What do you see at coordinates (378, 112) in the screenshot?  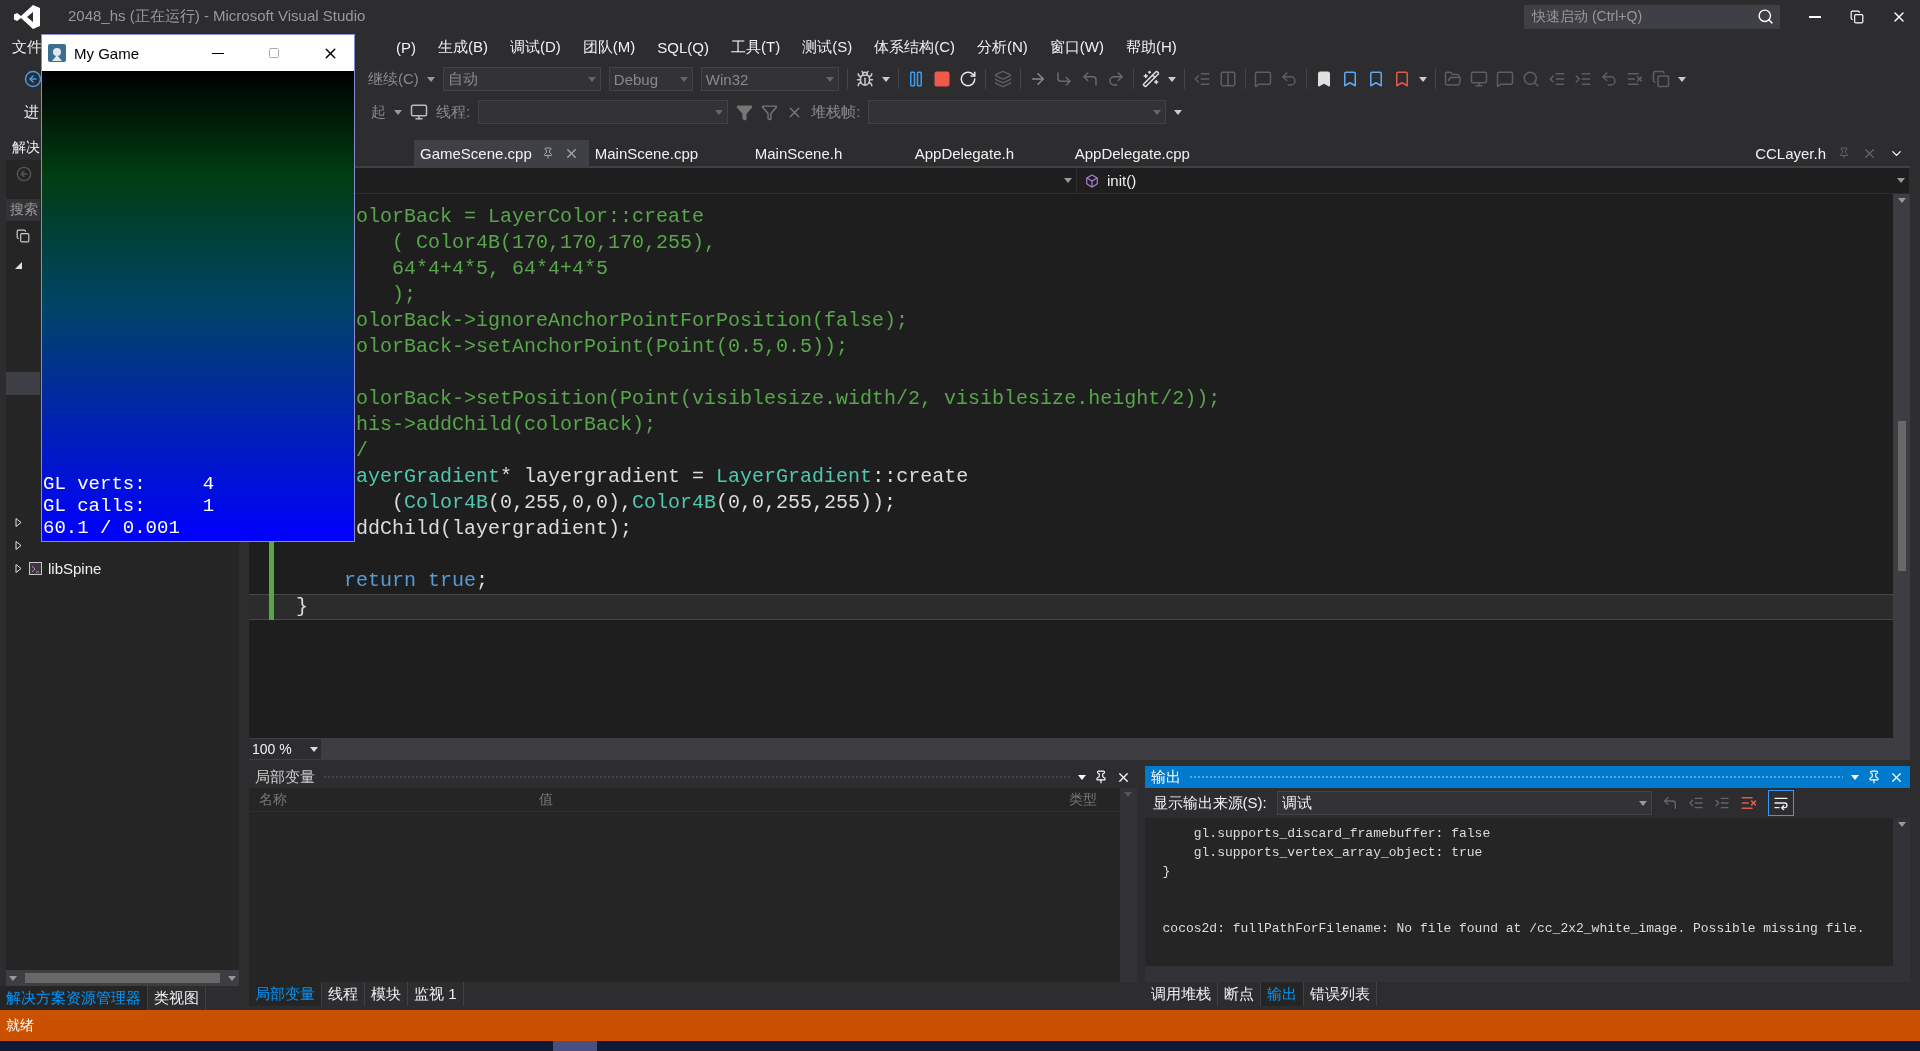 I see `suspend-button: 起` at bounding box center [378, 112].